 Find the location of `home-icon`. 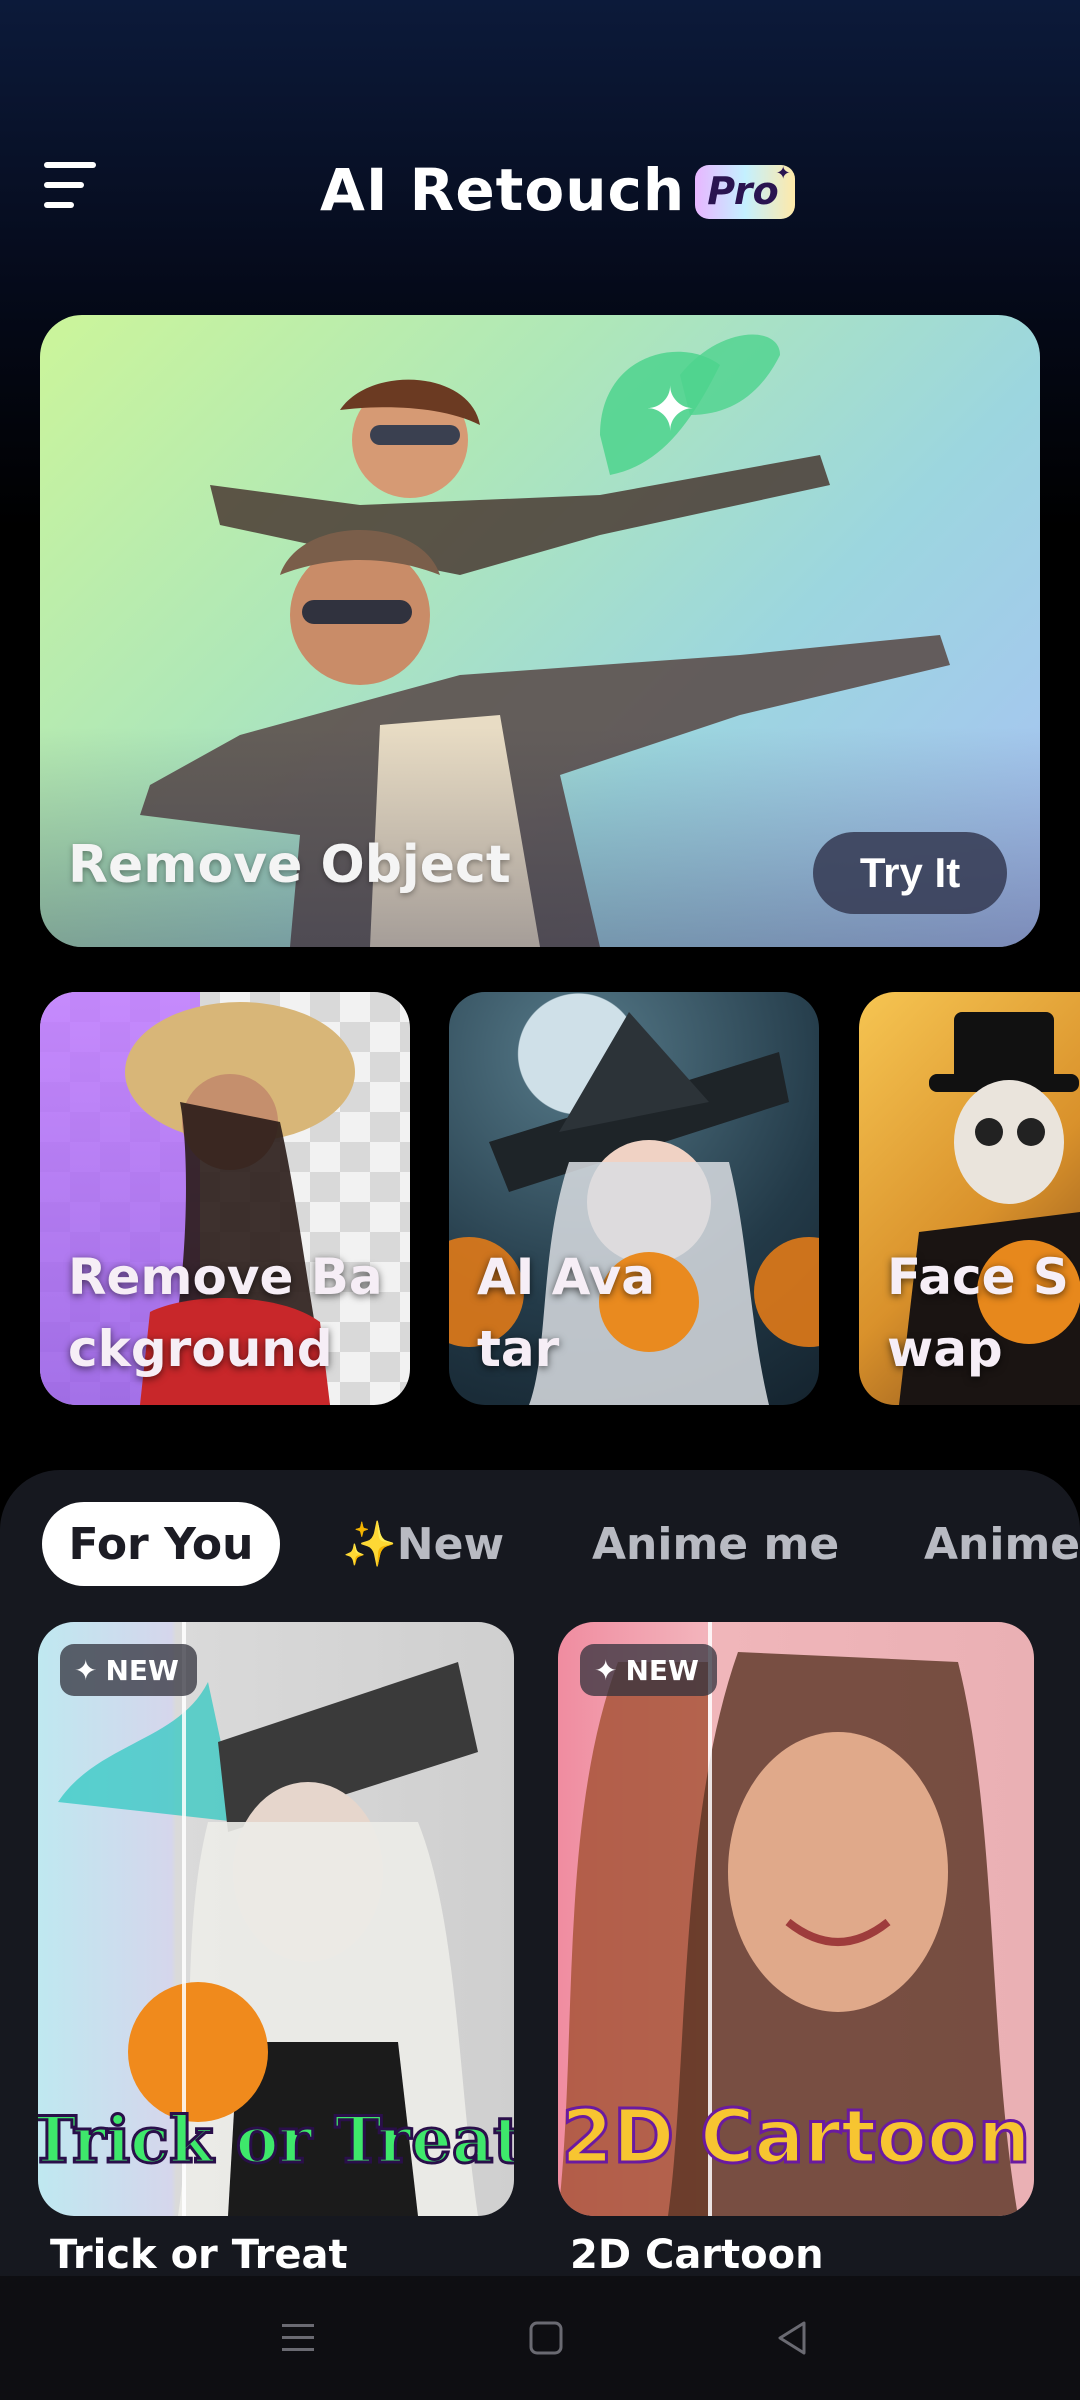

home-icon is located at coordinates (546, 2338).